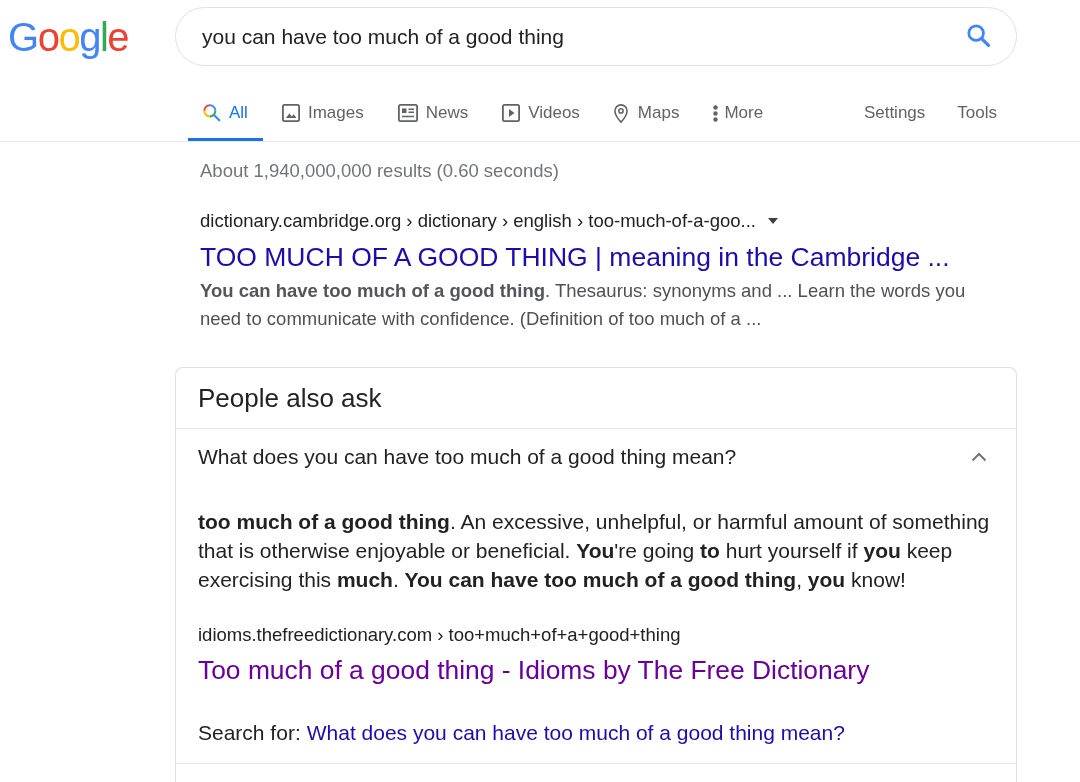 The width and height of the screenshot is (1080, 782). Describe the element at coordinates (596, 450) in the screenshot. I see `question-toggle: What does you can have too much of a good thing mean?` at that location.